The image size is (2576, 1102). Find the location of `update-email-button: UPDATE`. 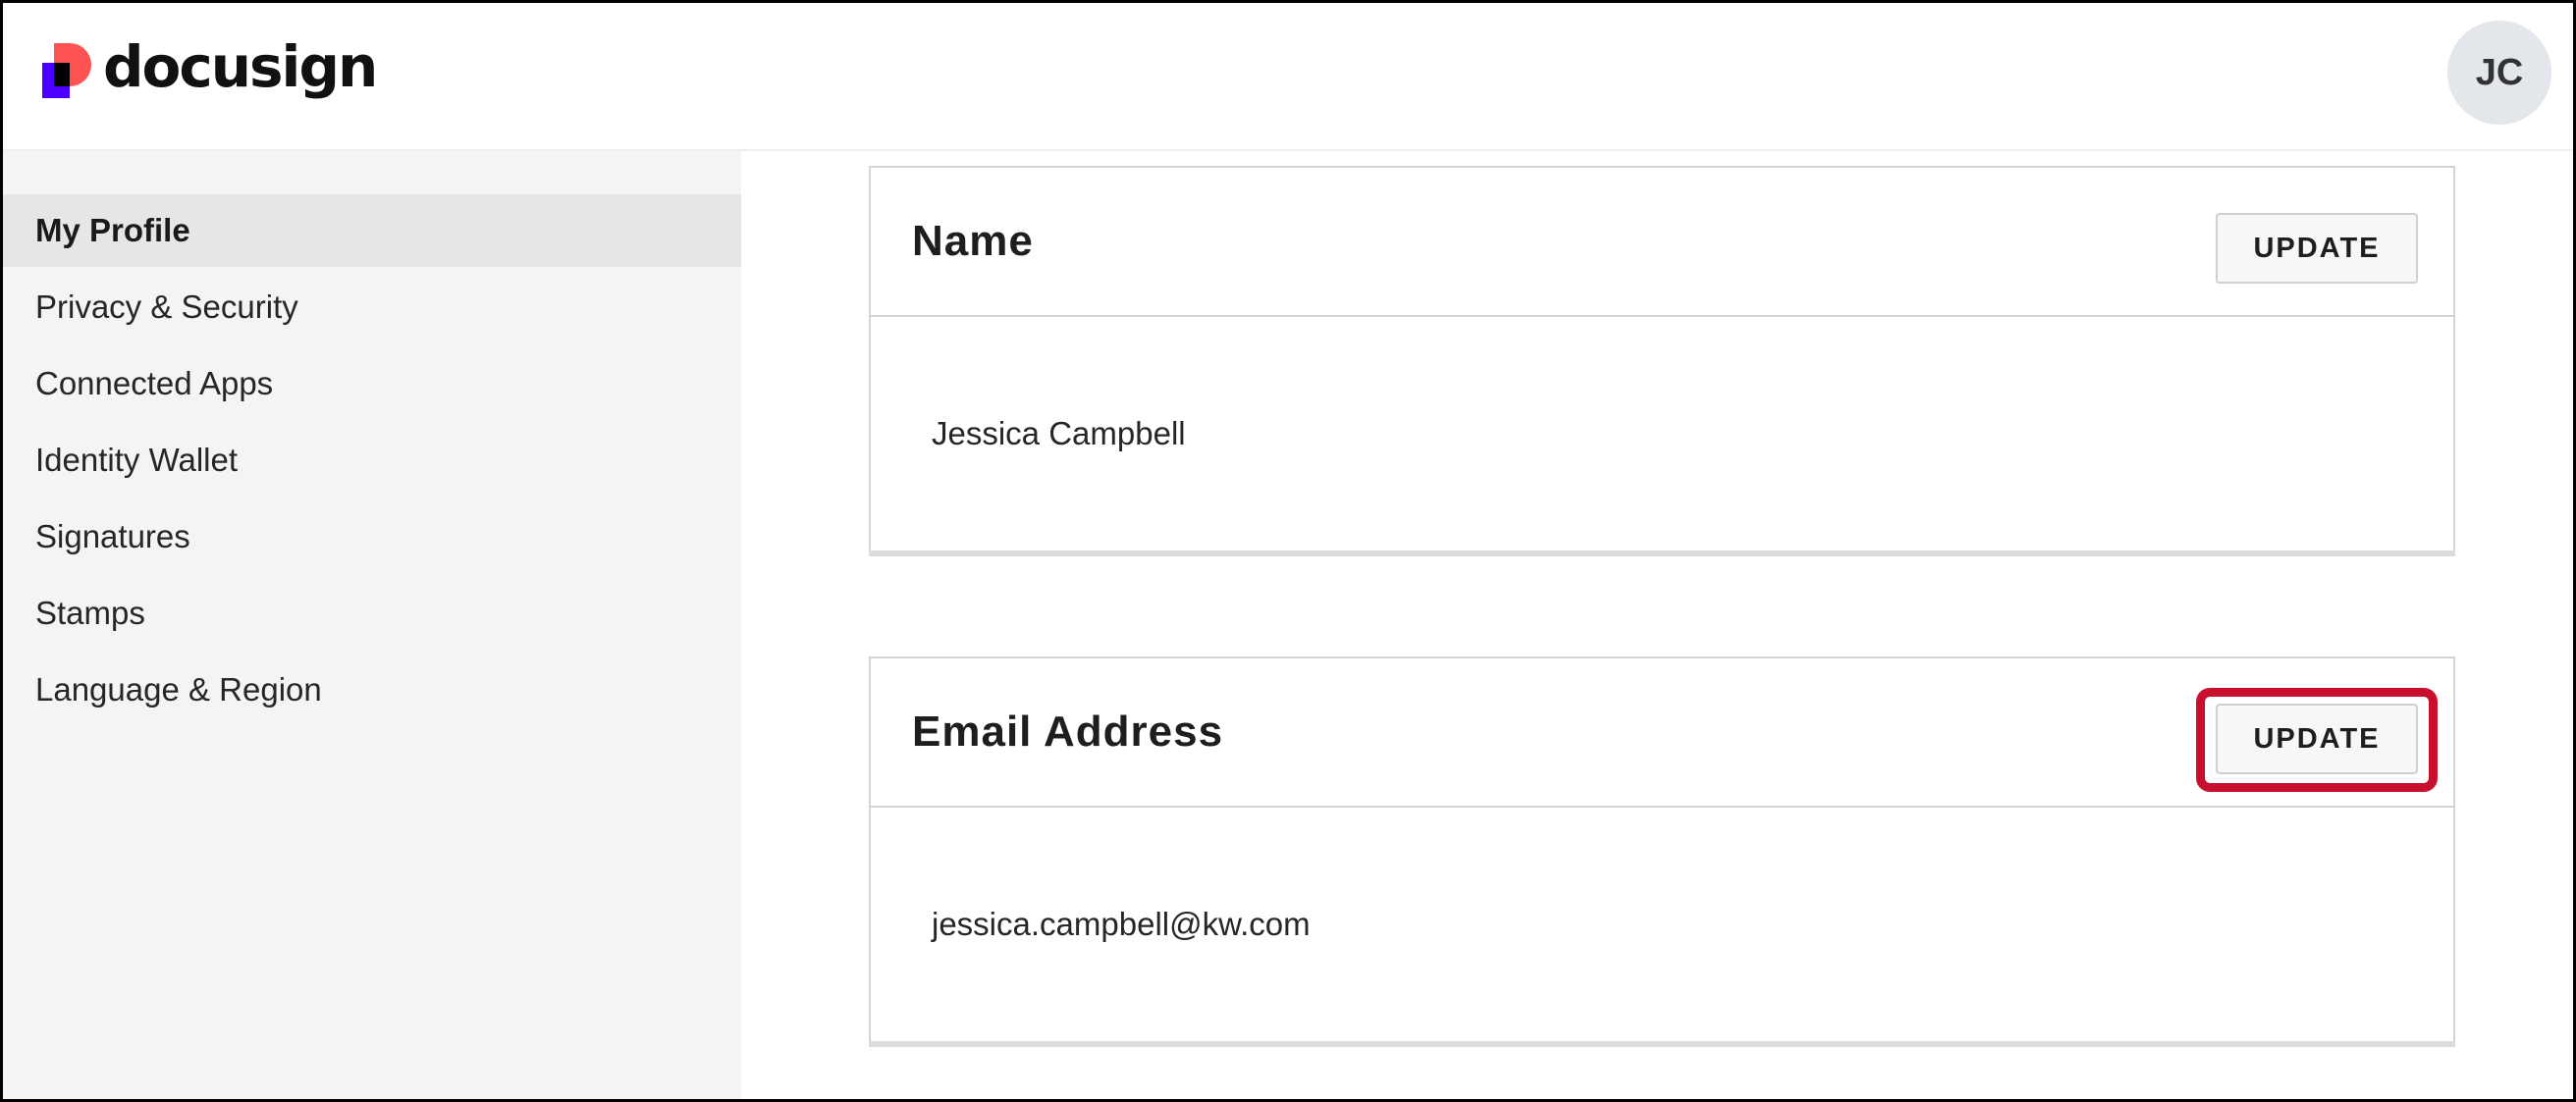

update-email-button: UPDATE is located at coordinates (2317, 739).